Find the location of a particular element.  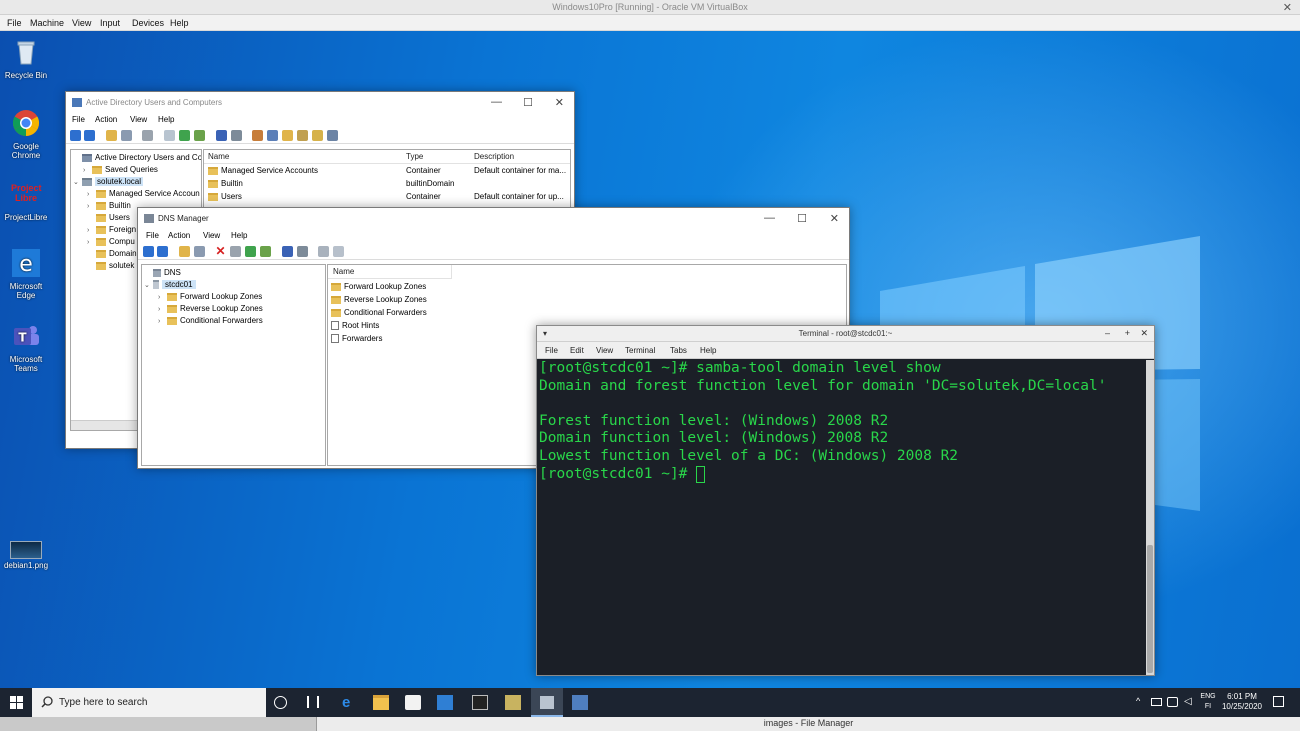

show-hidden-icons-icon: ^ is located at coordinates (1138, 701).